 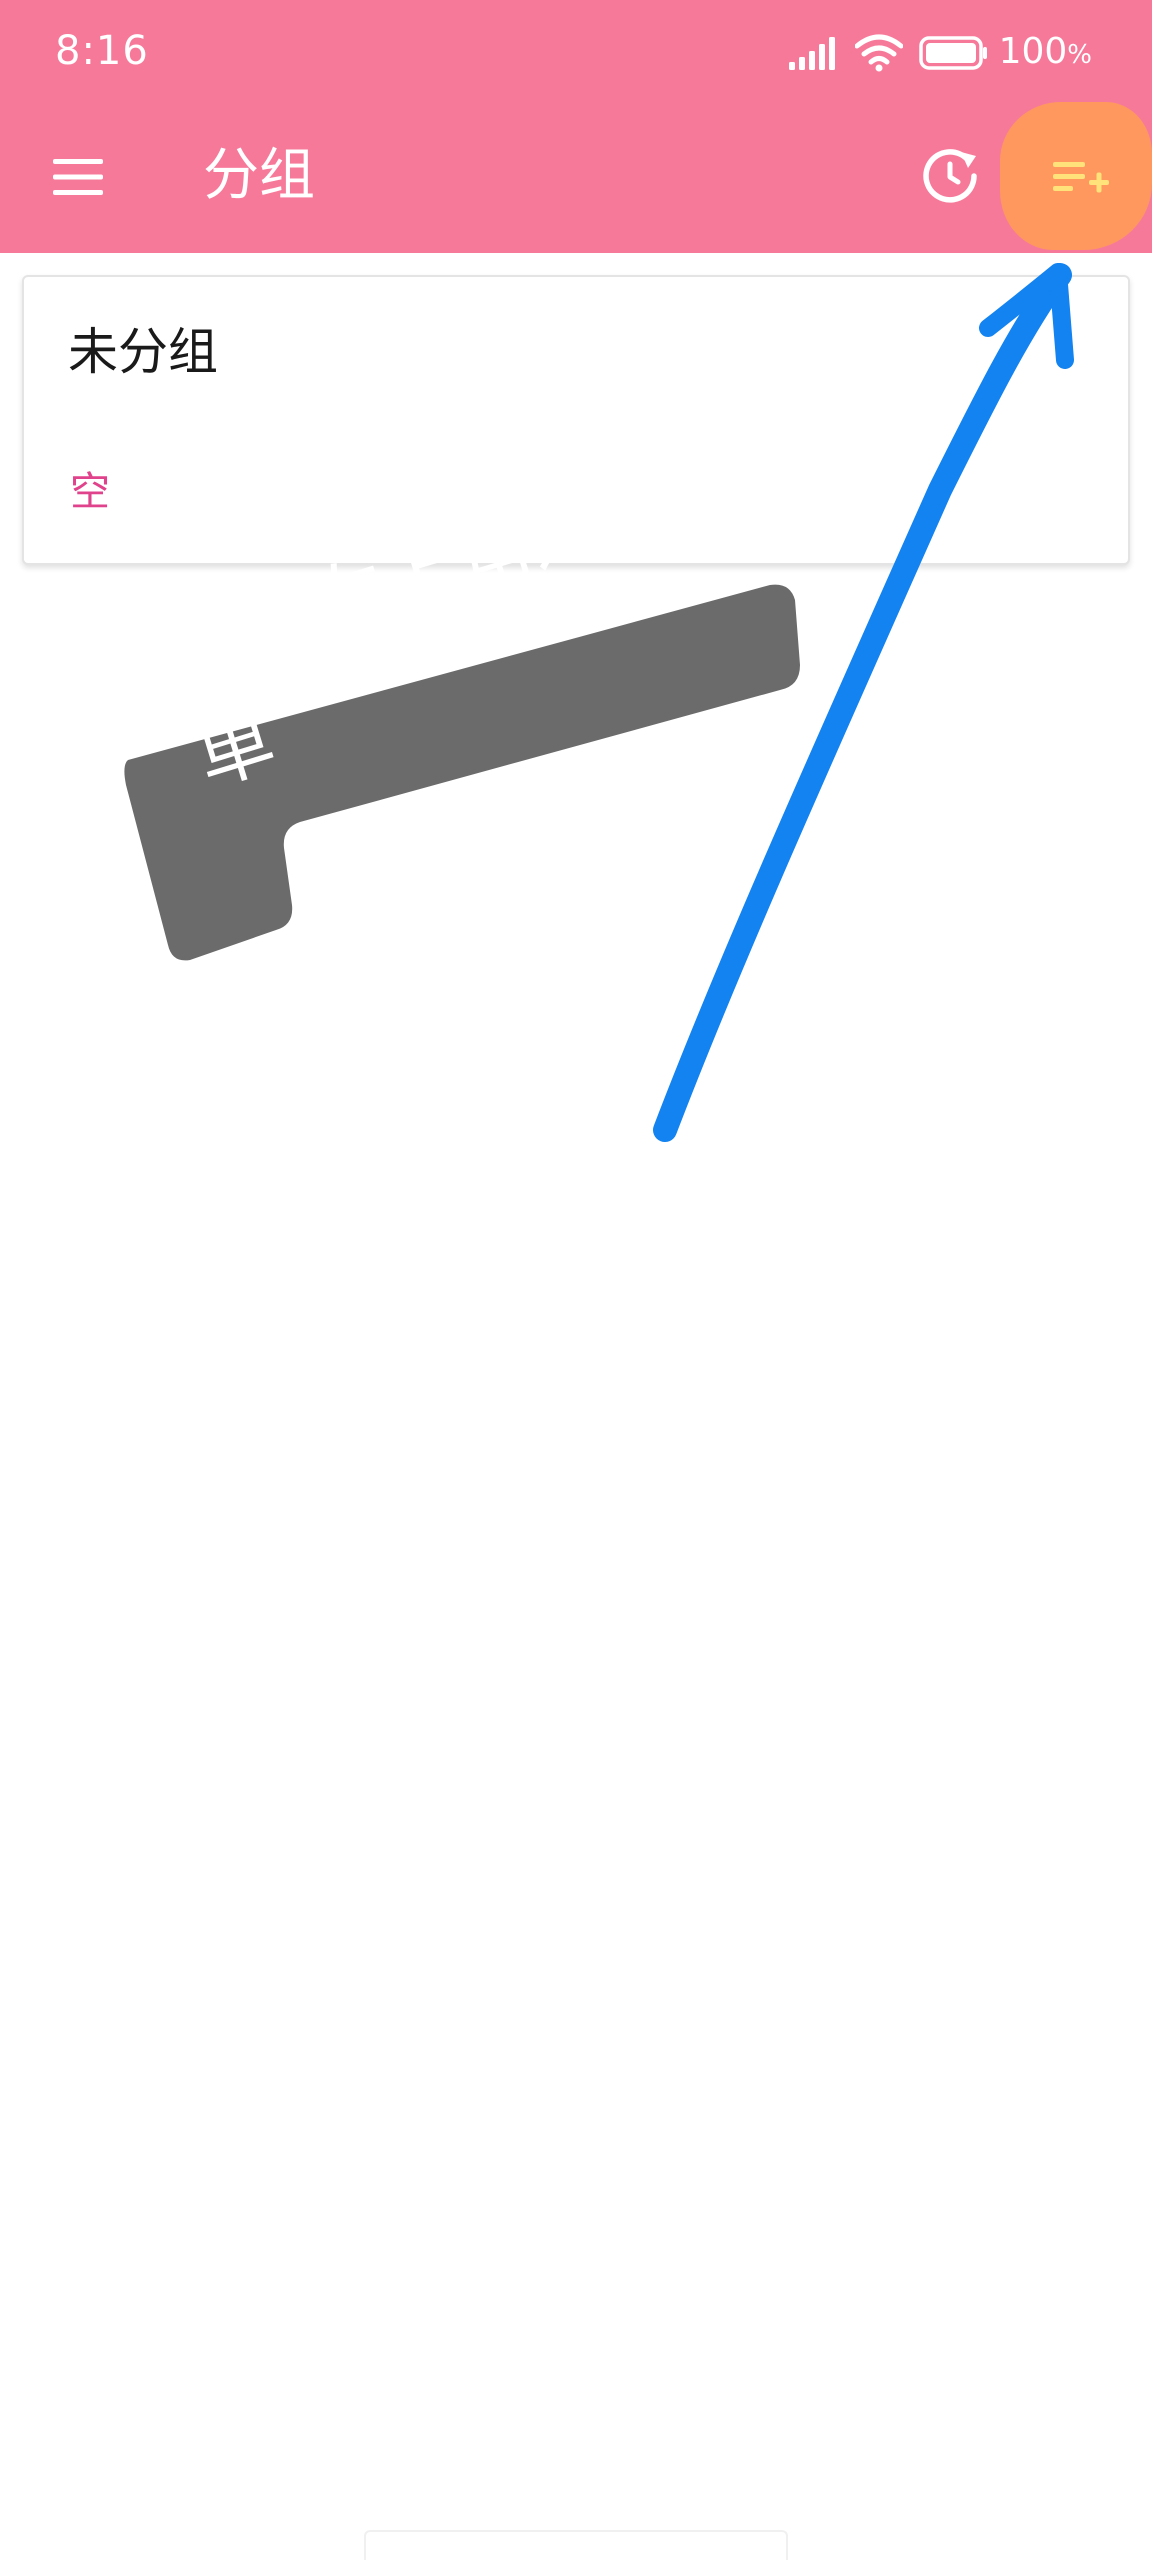 I want to click on app-bar: 8:16 100% 分组, so click(x=576, y=126).